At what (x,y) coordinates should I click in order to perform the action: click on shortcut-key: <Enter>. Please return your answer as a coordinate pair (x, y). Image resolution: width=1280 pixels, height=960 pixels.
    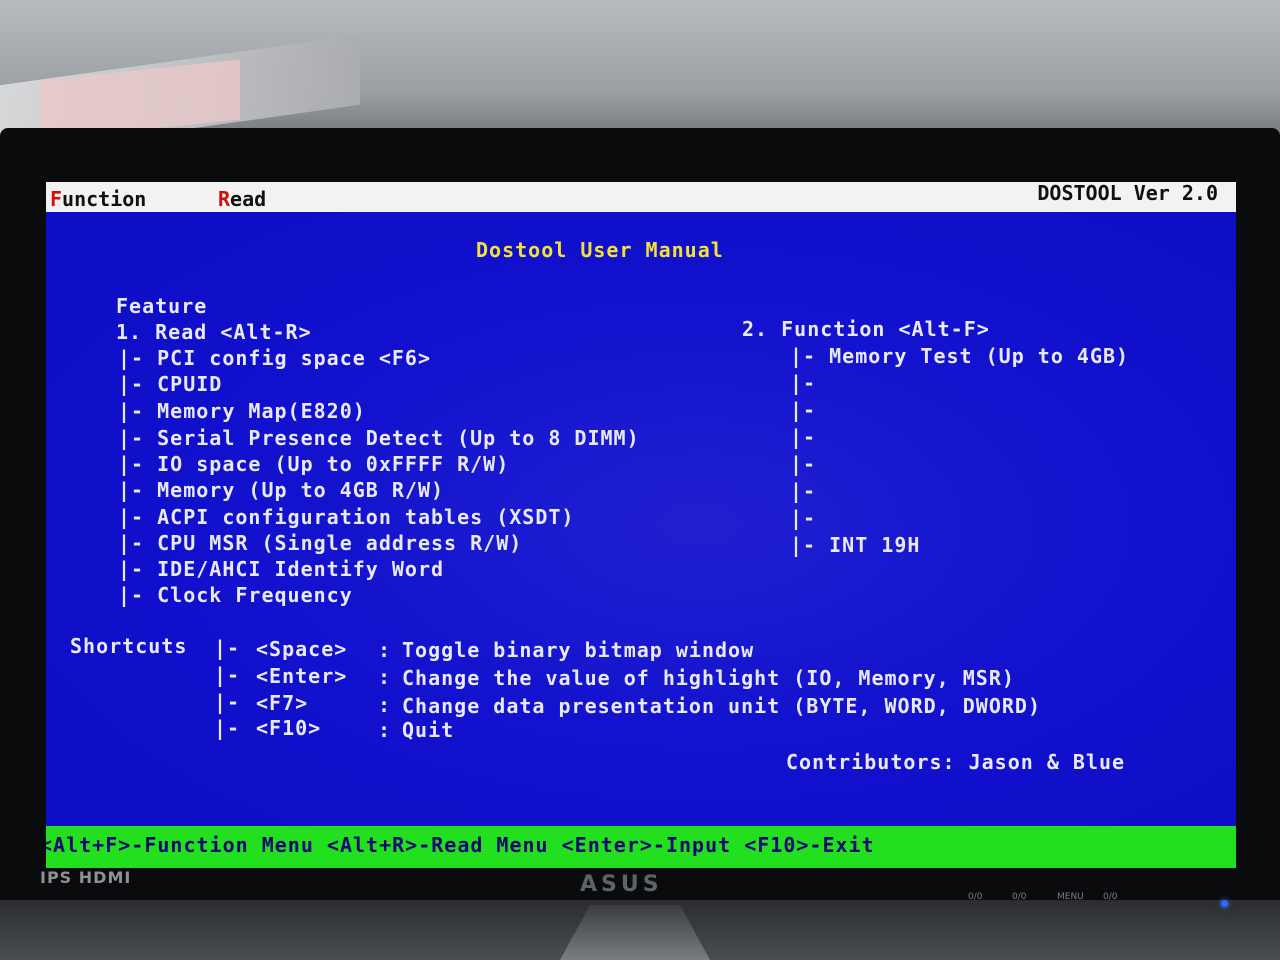
    Looking at the image, I should click on (302, 676).